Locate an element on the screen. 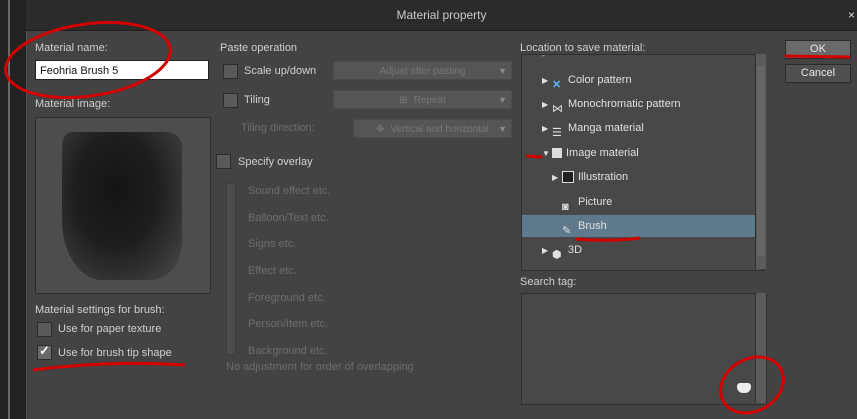 Image resolution: width=857 pixels, height=419 pixels. left-edge-strip is located at coordinates (13, 209).